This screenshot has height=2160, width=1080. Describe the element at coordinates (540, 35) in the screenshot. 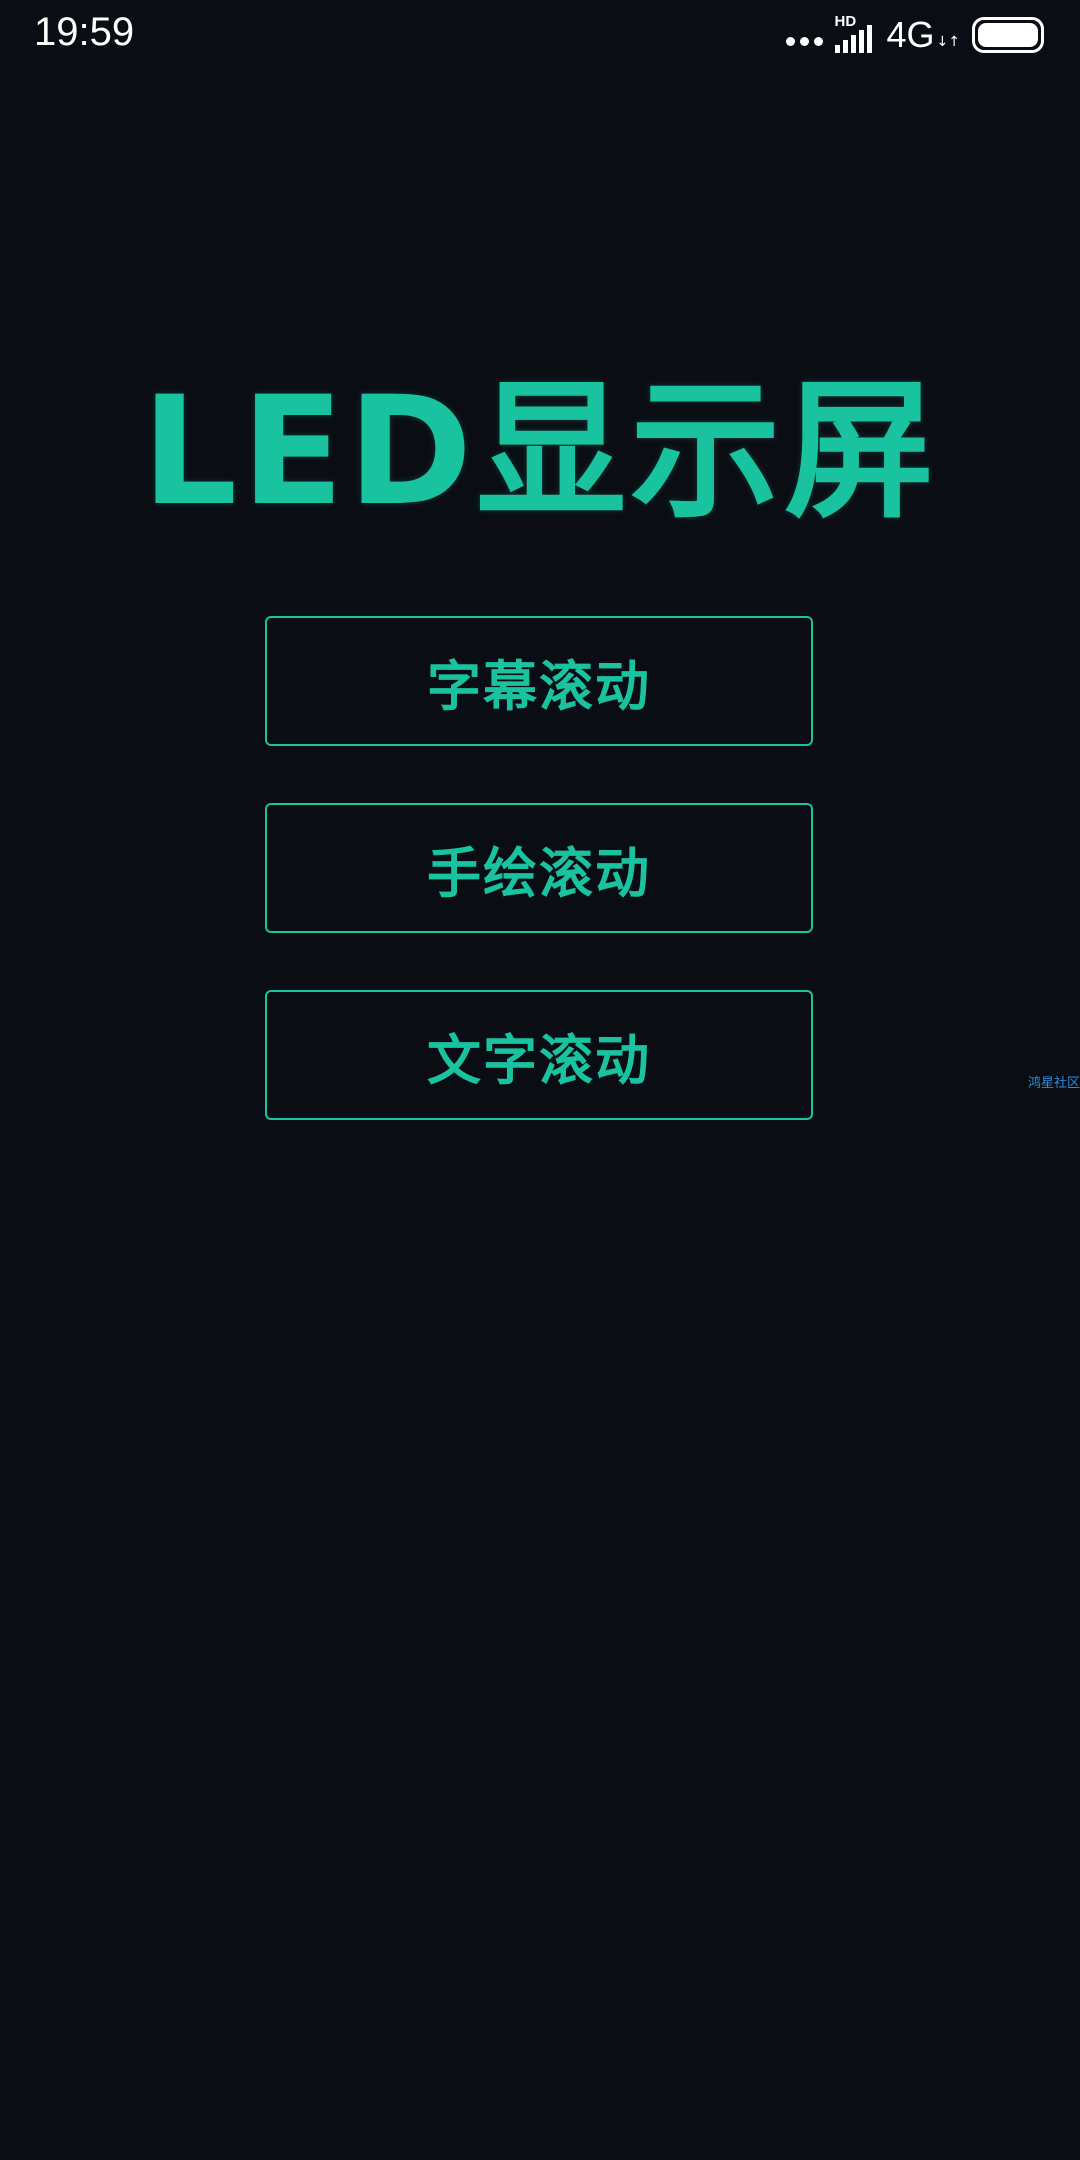

I see `status-bar: 19:59 HD 4G ↓↑` at that location.